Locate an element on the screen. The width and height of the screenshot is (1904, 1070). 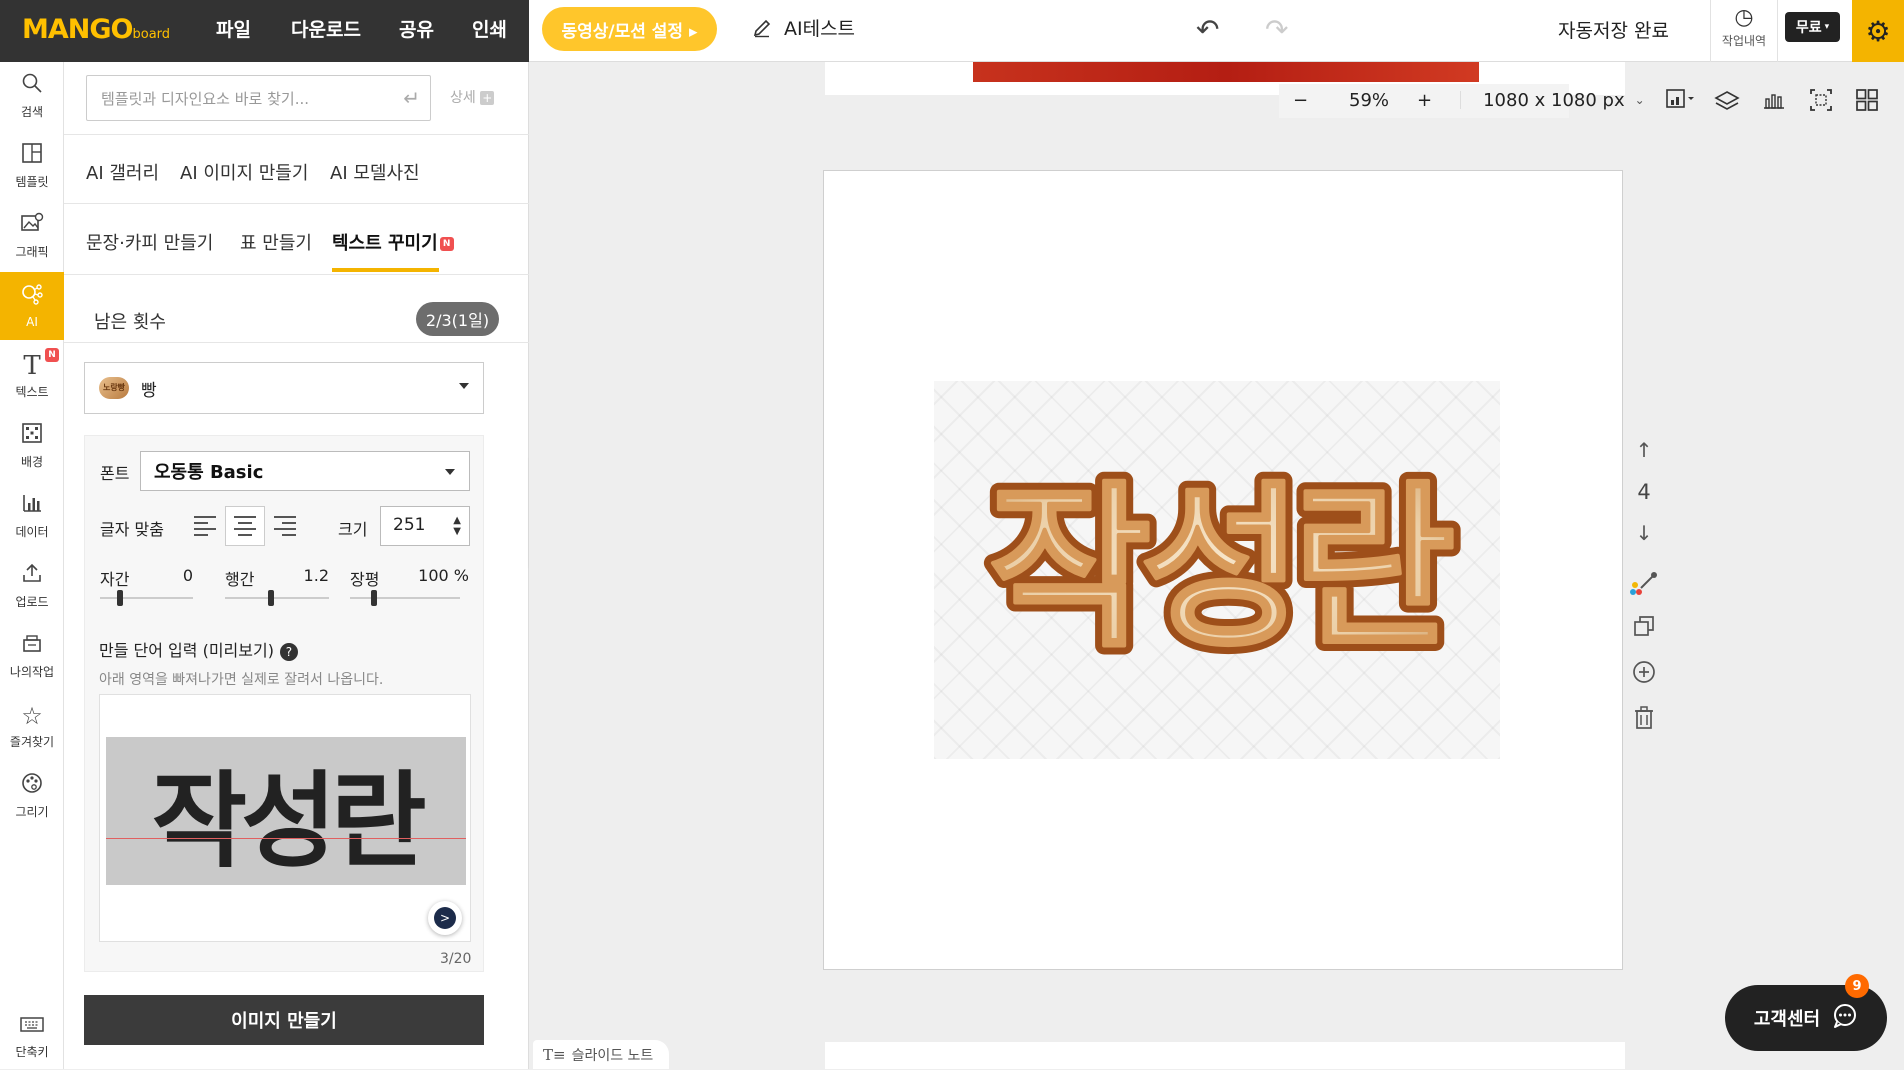
plan-button: 무료 ▾ is located at coordinates (1812, 27).